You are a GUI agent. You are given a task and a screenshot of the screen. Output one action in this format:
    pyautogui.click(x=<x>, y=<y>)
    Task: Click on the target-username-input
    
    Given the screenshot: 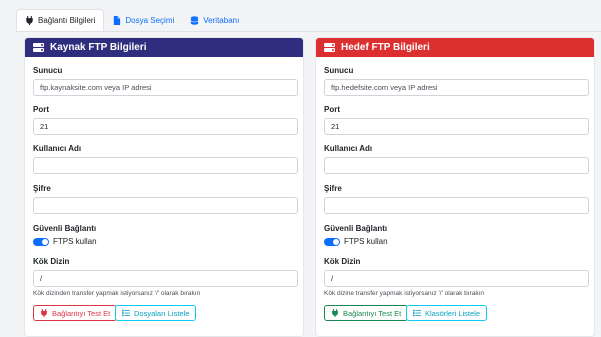 What is the action you would take?
    pyautogui.click(x=456, y=165)
    